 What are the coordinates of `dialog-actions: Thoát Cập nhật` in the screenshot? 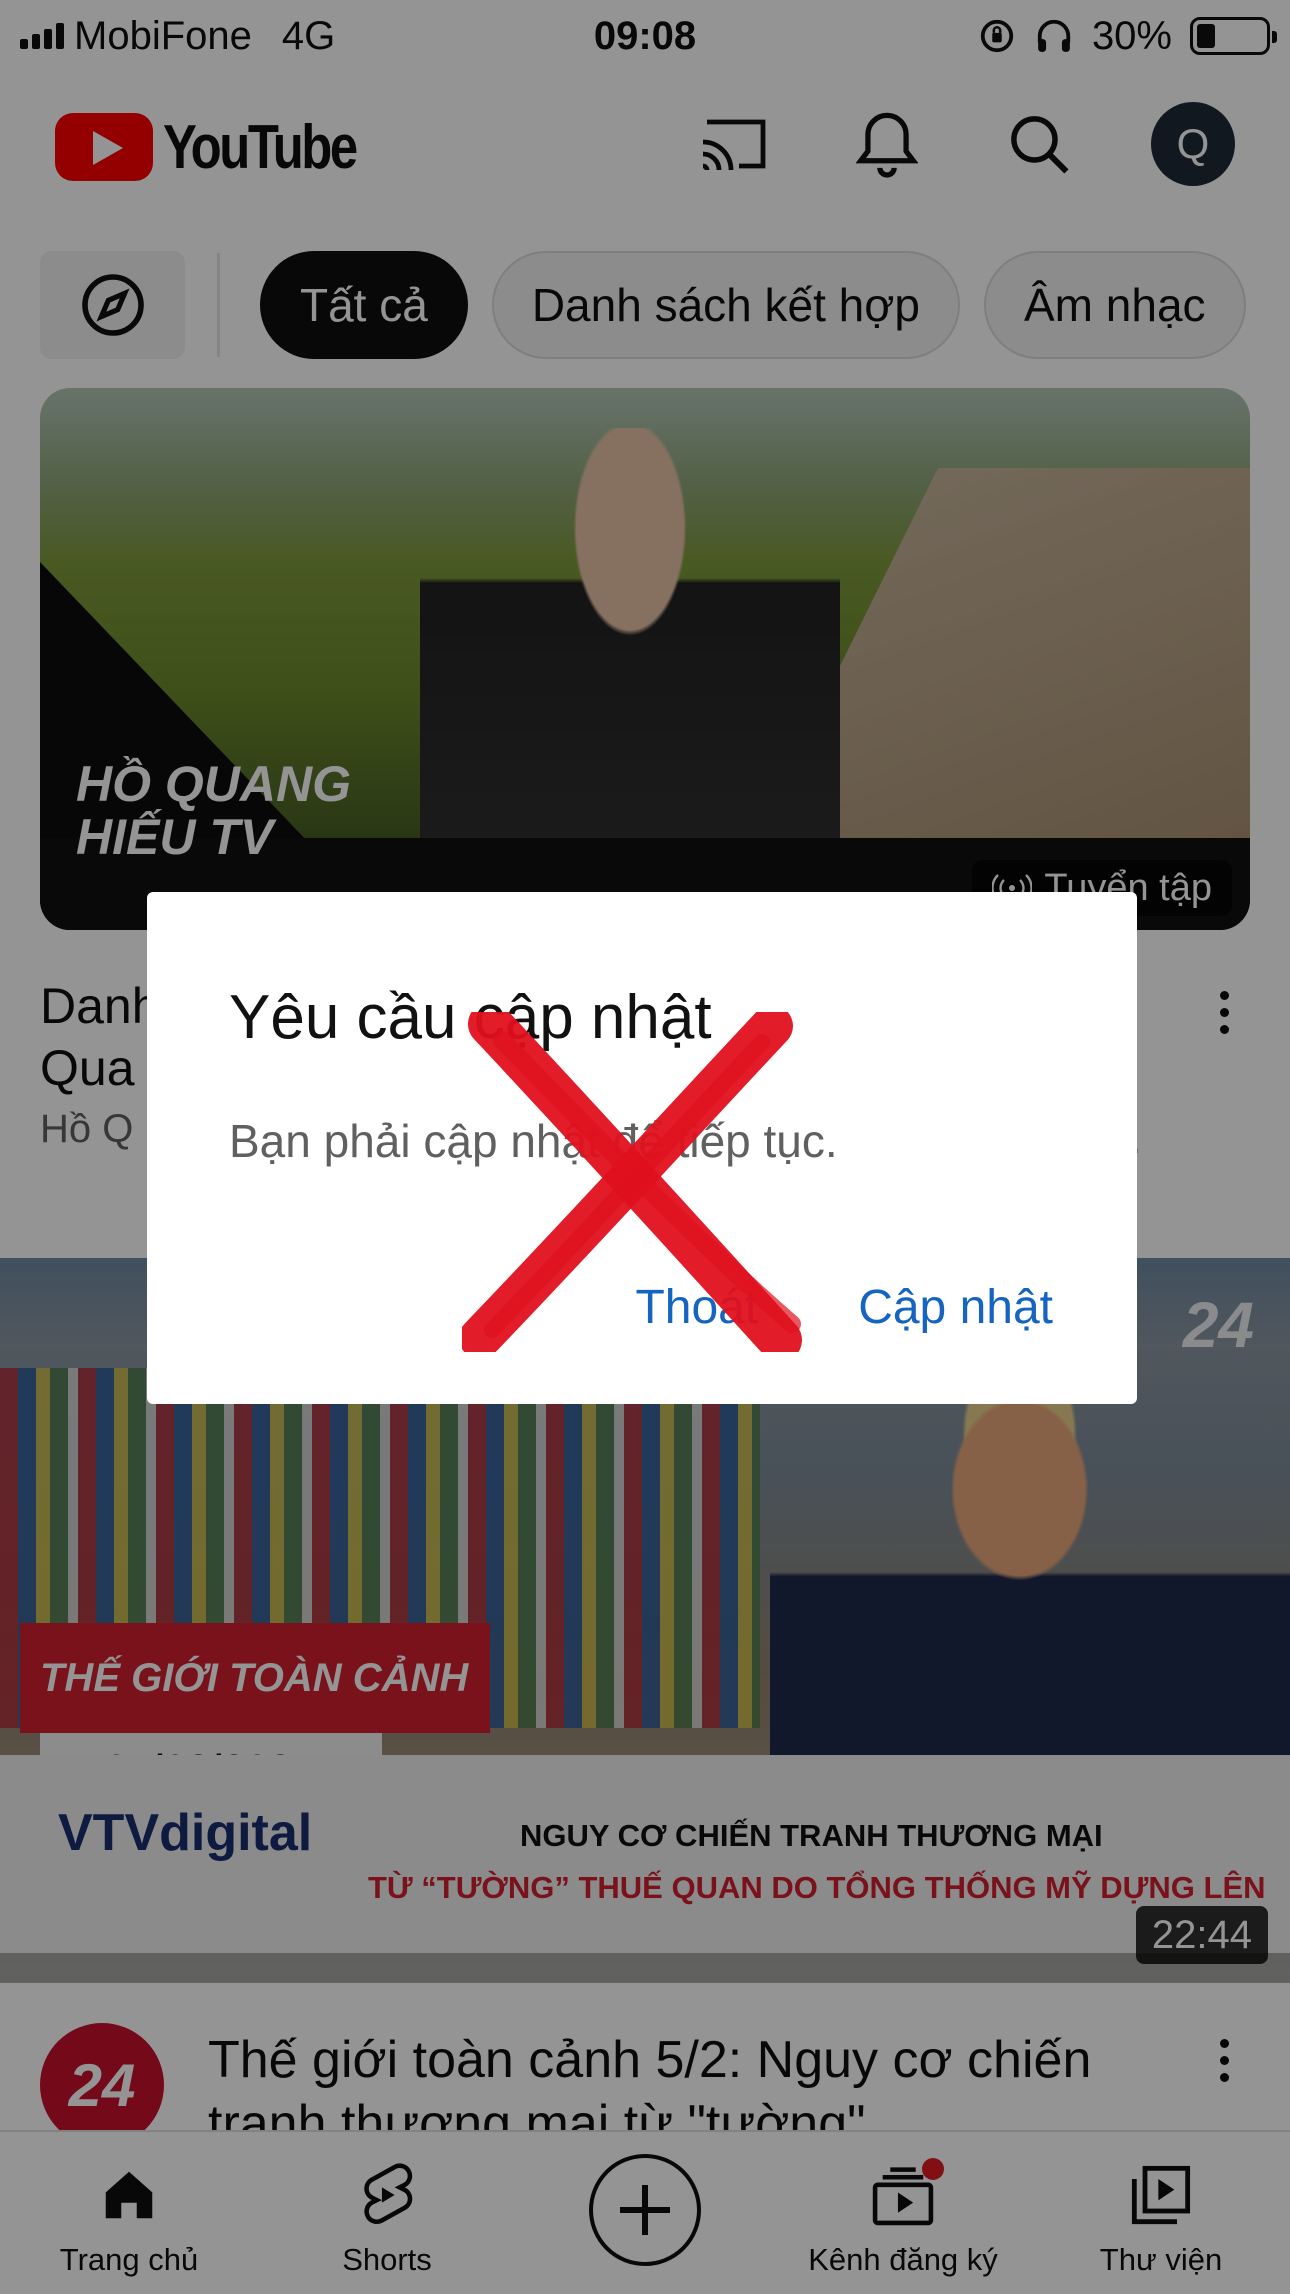 It's located at (844, 1307).